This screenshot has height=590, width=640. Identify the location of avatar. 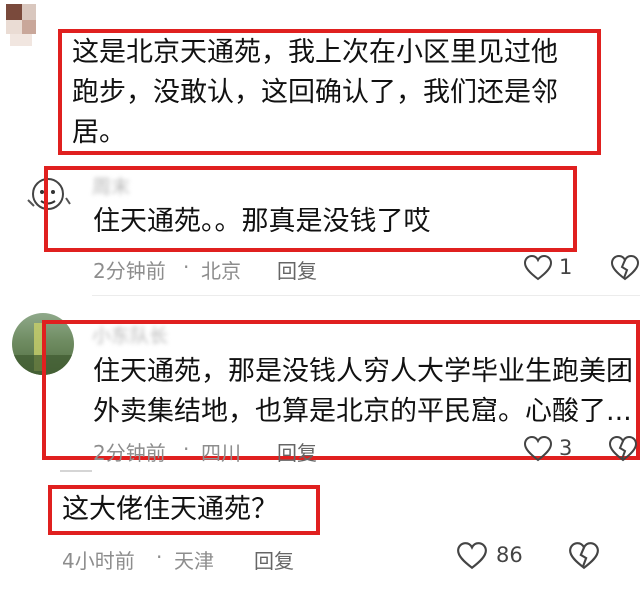
(21, 26).